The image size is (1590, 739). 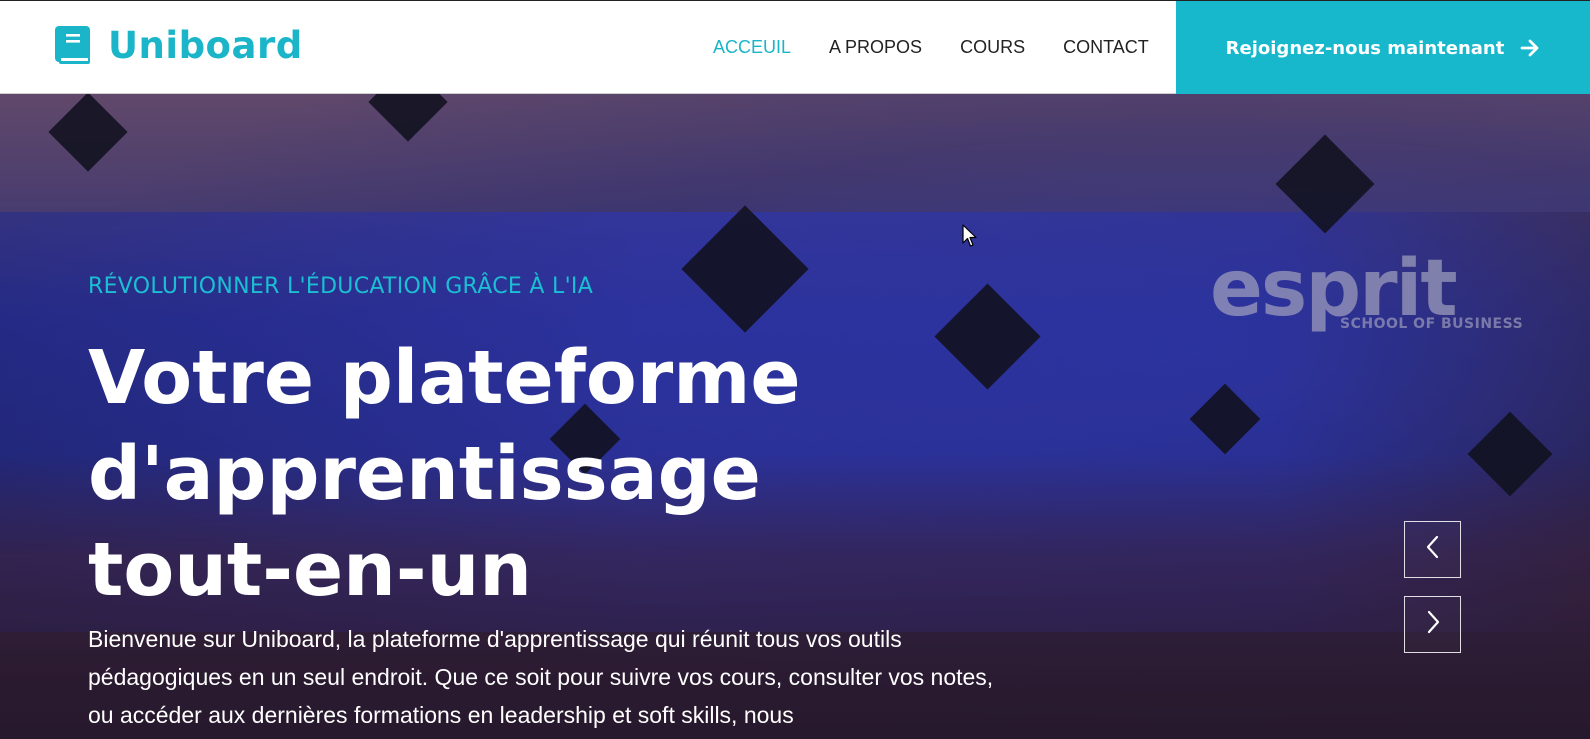 What do you see at coordinates (970, 236) in the screenshot?
I see `mouse-cursor-icon` at bounding box center [970, 236].